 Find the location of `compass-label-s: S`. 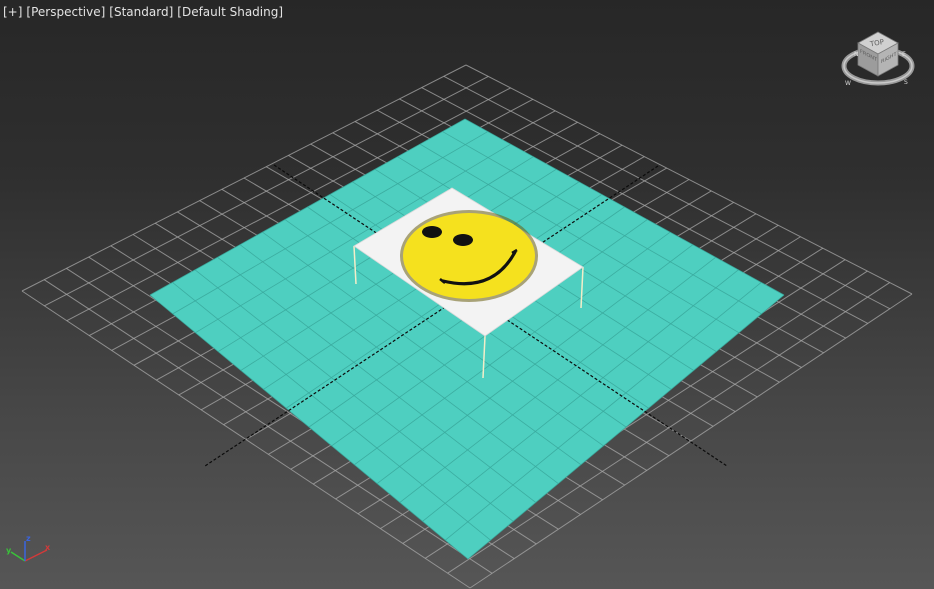

compass-label-s: S is located at coordinates (906, 82).